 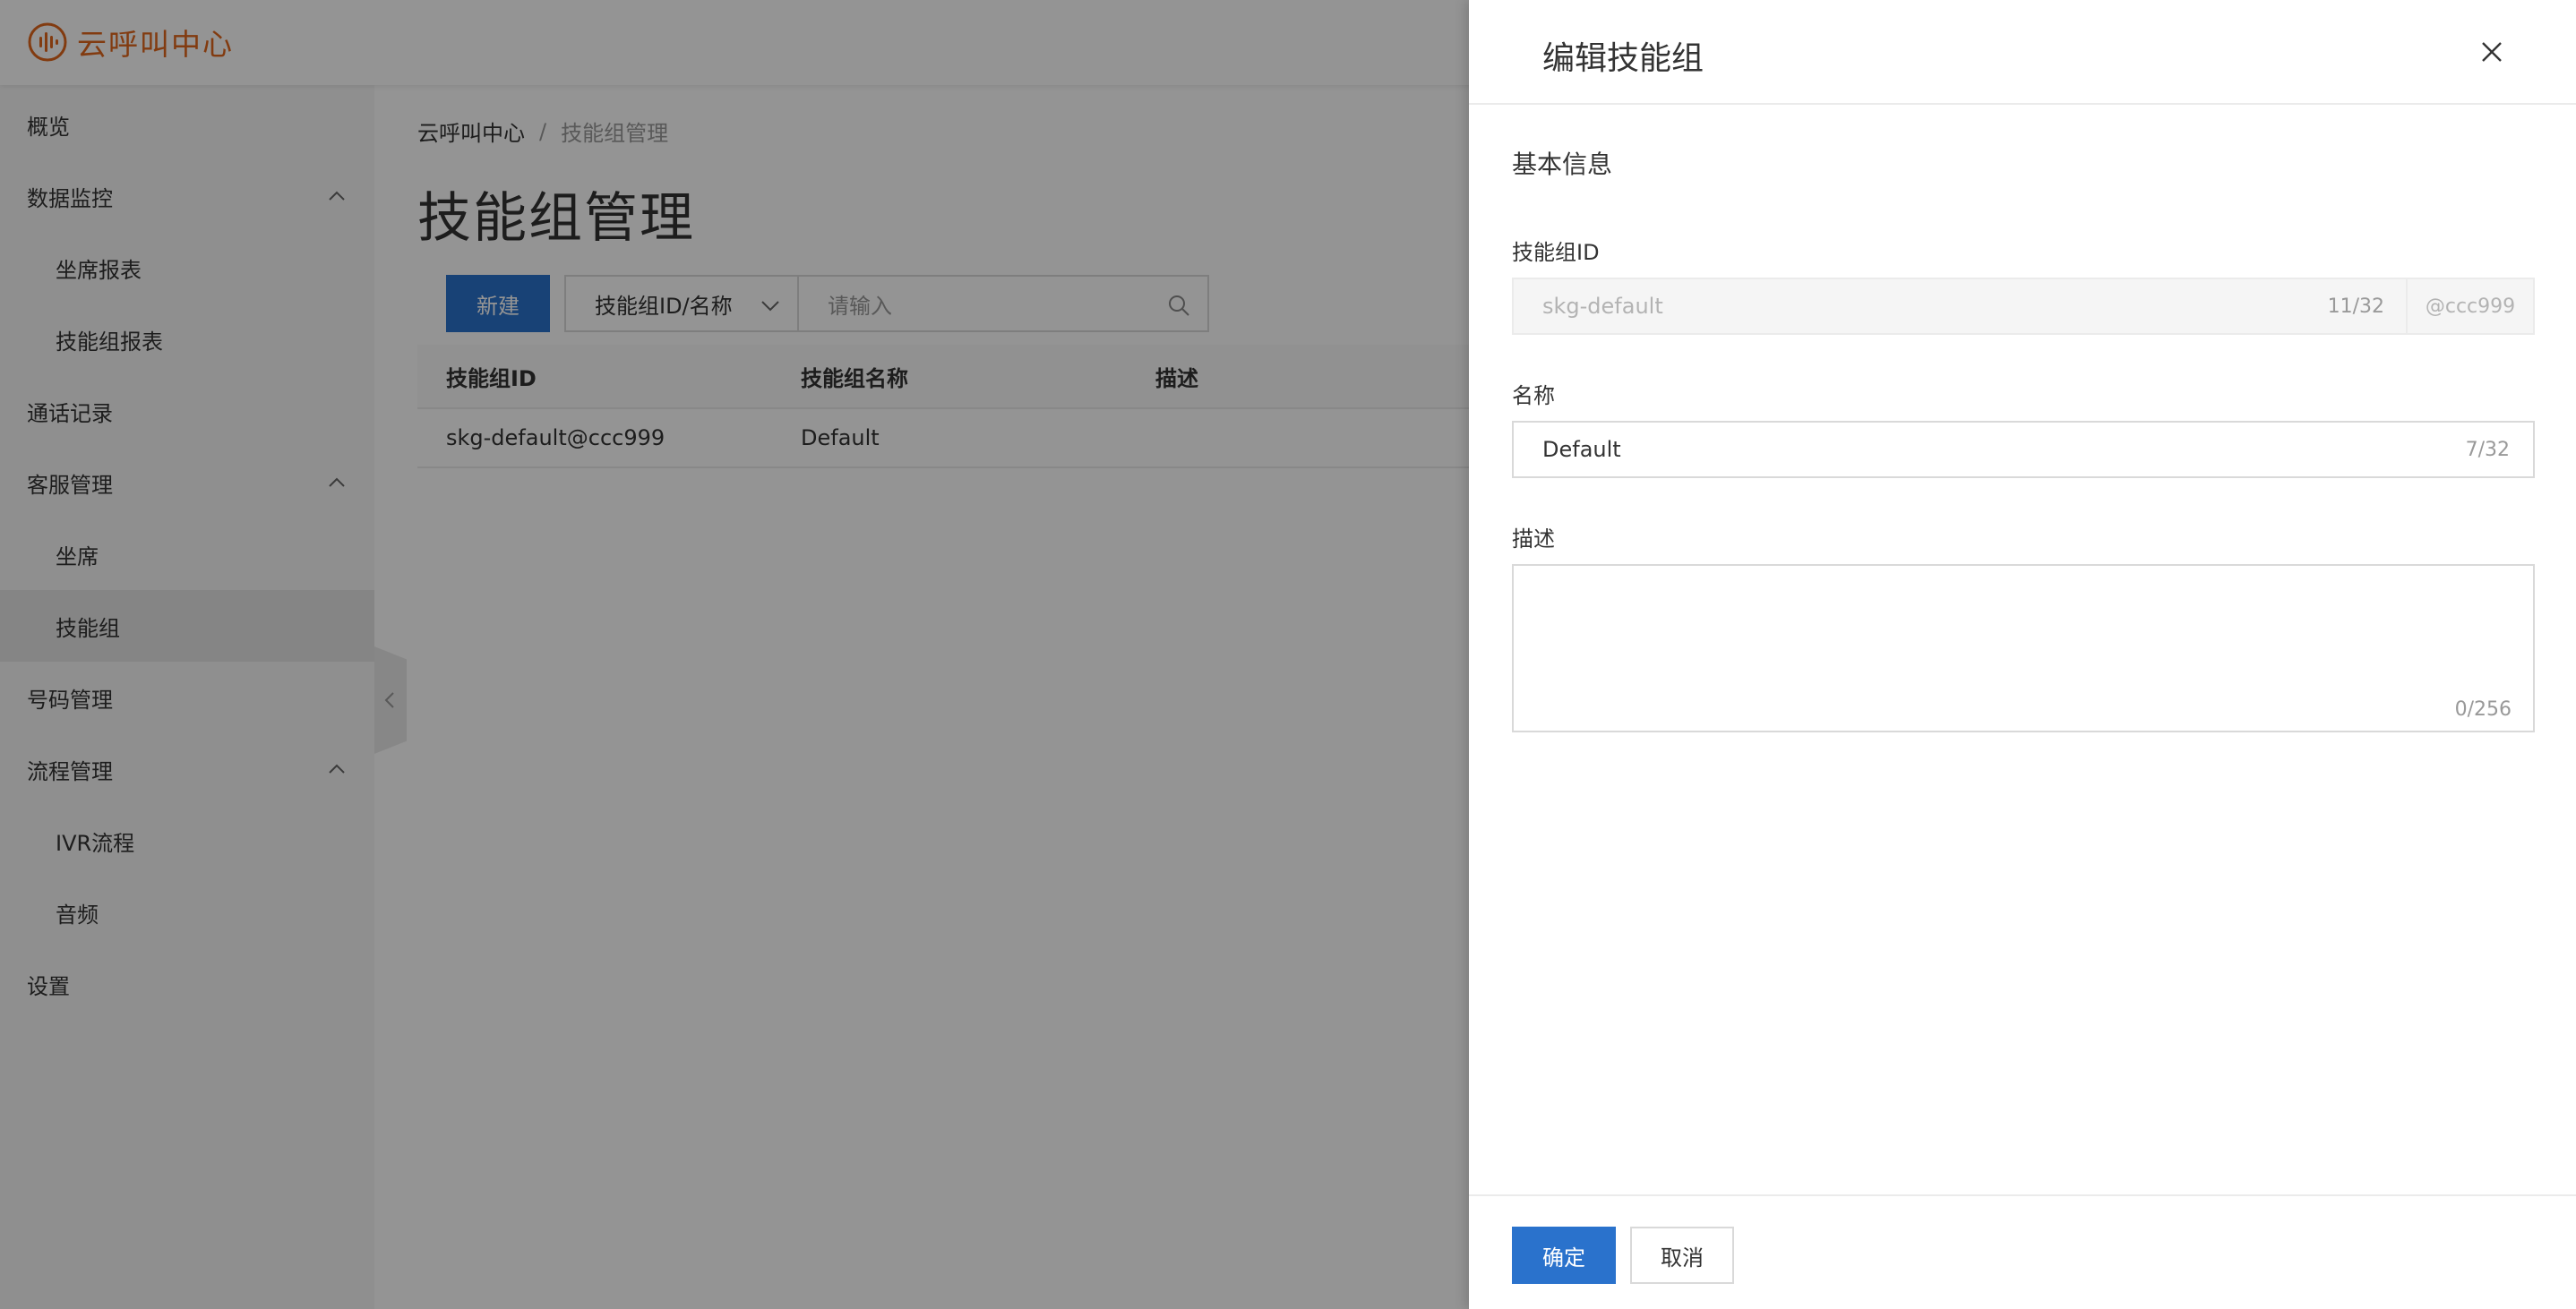 I want to click on skill-group-id-suffix: @ccc999, so click(x=2469, y=306).